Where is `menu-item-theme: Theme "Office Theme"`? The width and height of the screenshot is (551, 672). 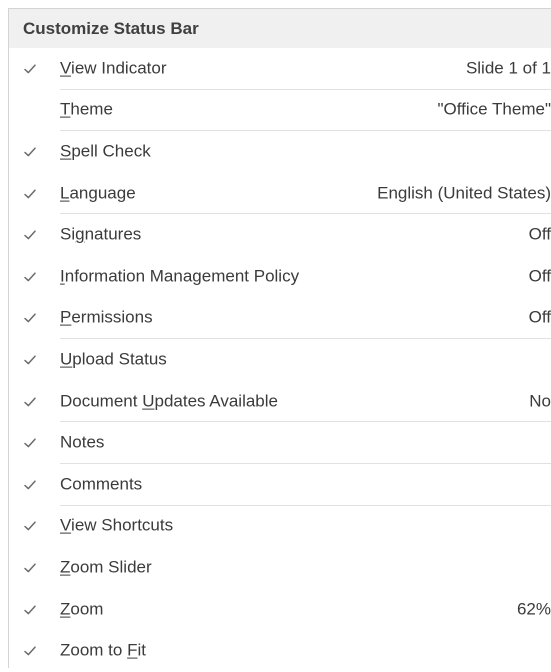 menu-item-theme: Theme "Office Theme" is located at coordinates (280, 111).